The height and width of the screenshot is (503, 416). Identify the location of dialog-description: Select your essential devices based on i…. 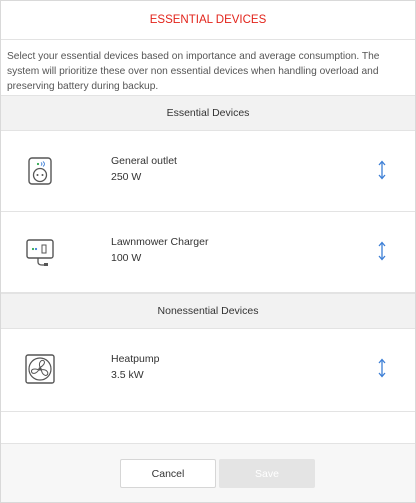
(193, 71).